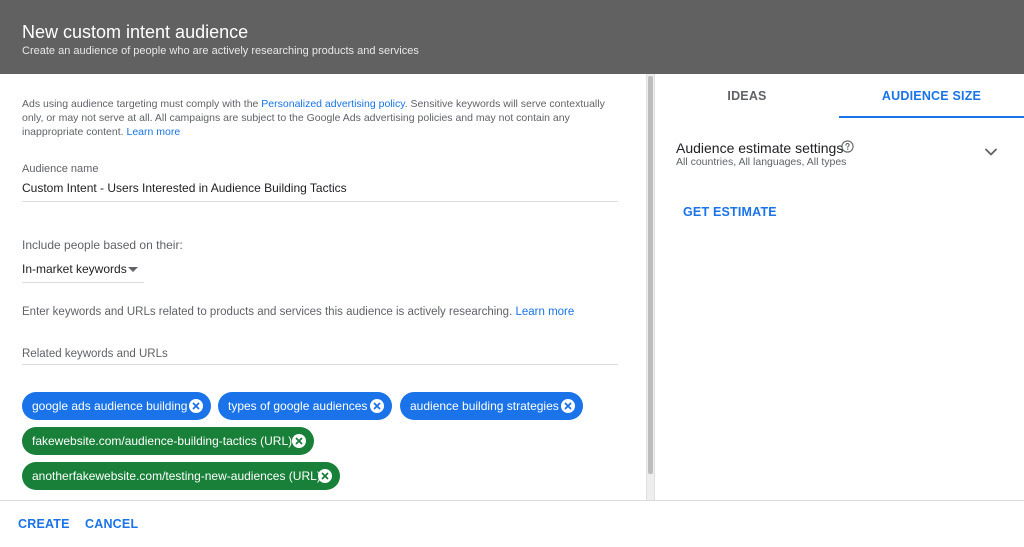  What do you see at coordinates (44, 524) in the screenshot?
I see `create-button: CREATE` at bounding box center [44, 524].